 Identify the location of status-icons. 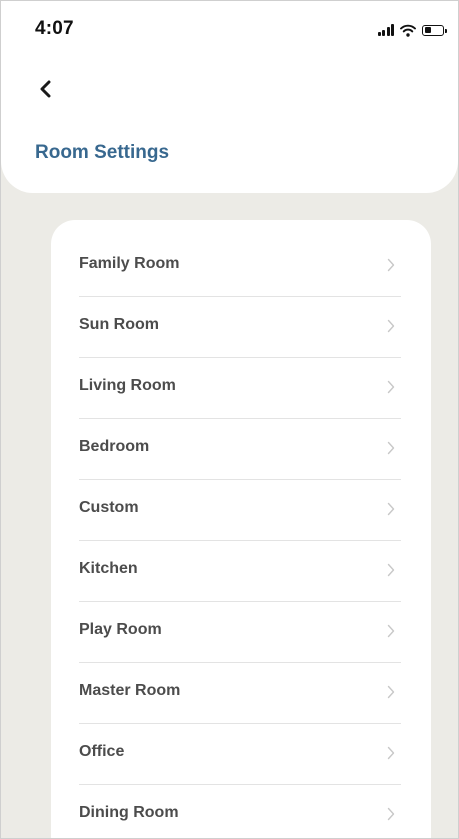
(411, 30).